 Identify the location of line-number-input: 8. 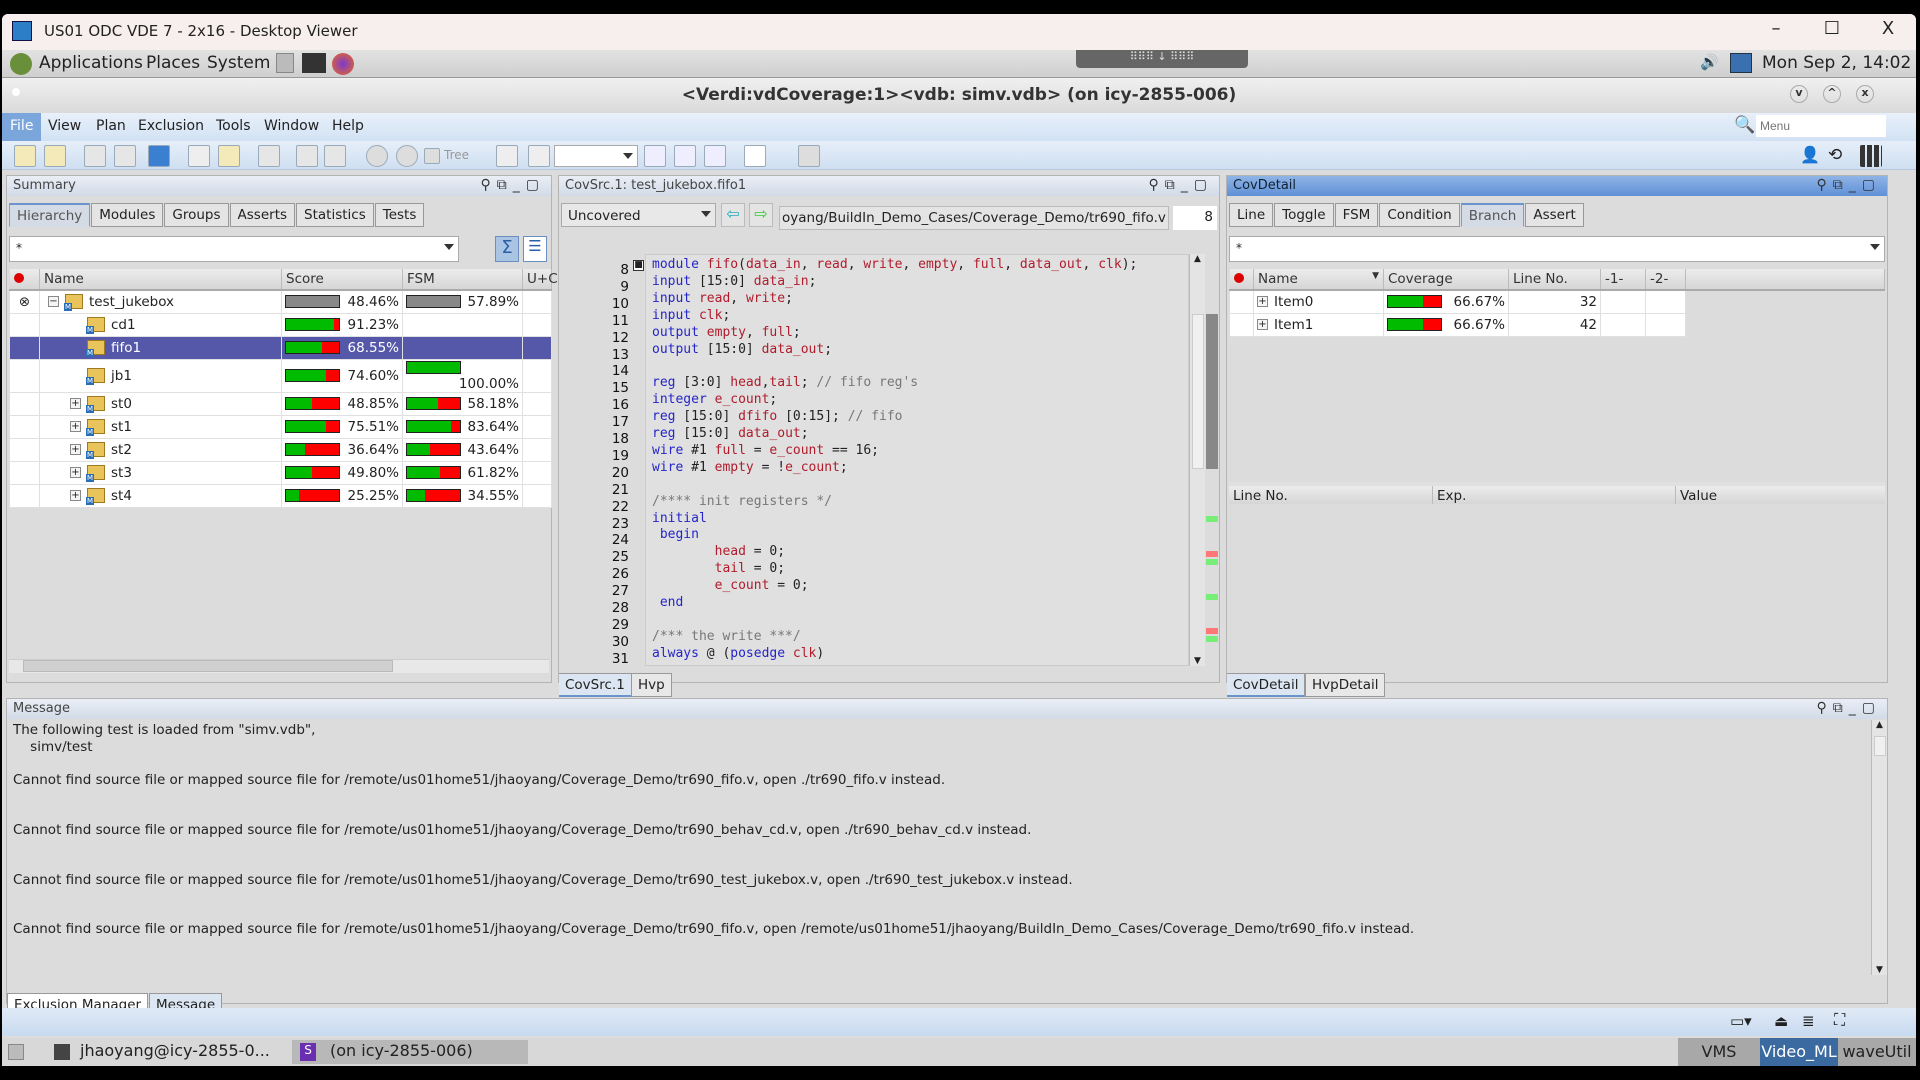
(1195, 218).